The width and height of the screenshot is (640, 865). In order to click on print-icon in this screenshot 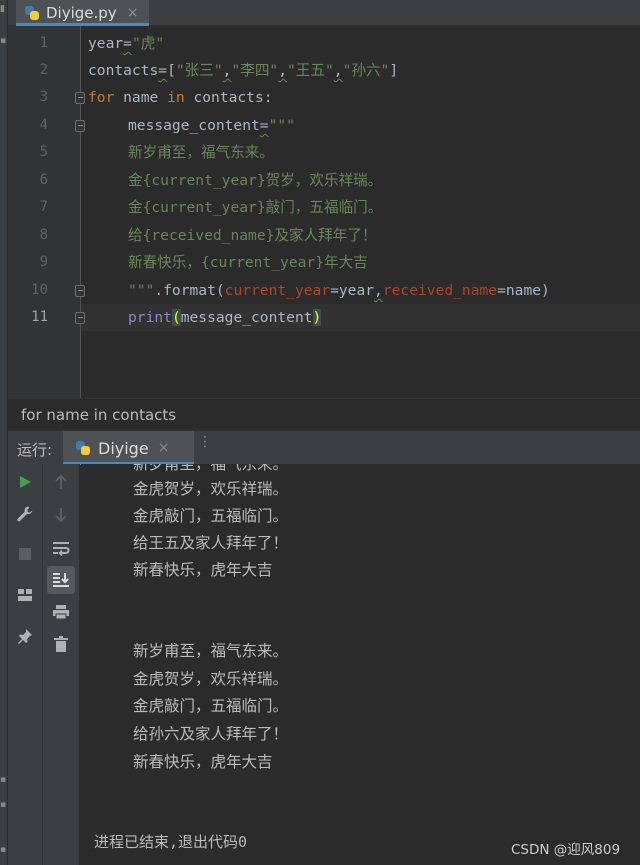, I will do `click(61, 612)`.